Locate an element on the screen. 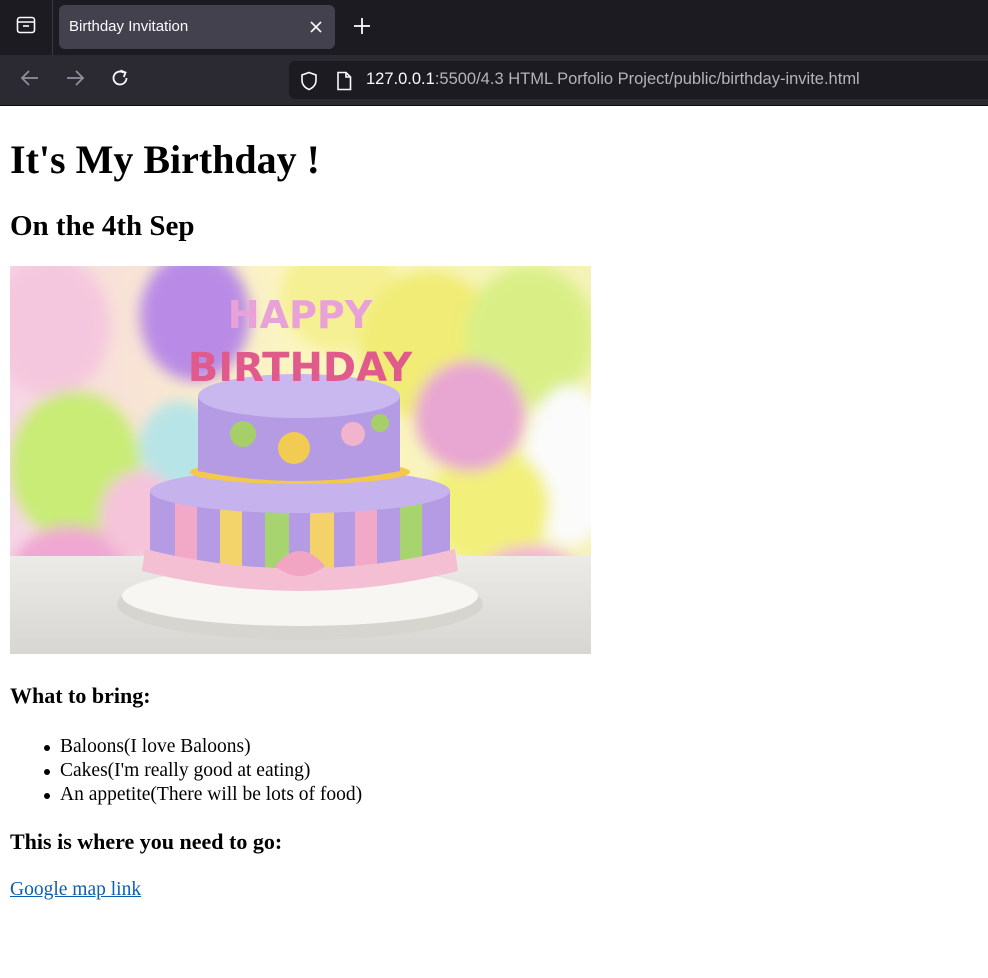 This screenshot has width=988, height=978. forward-button is located at coordinates (75, 80).